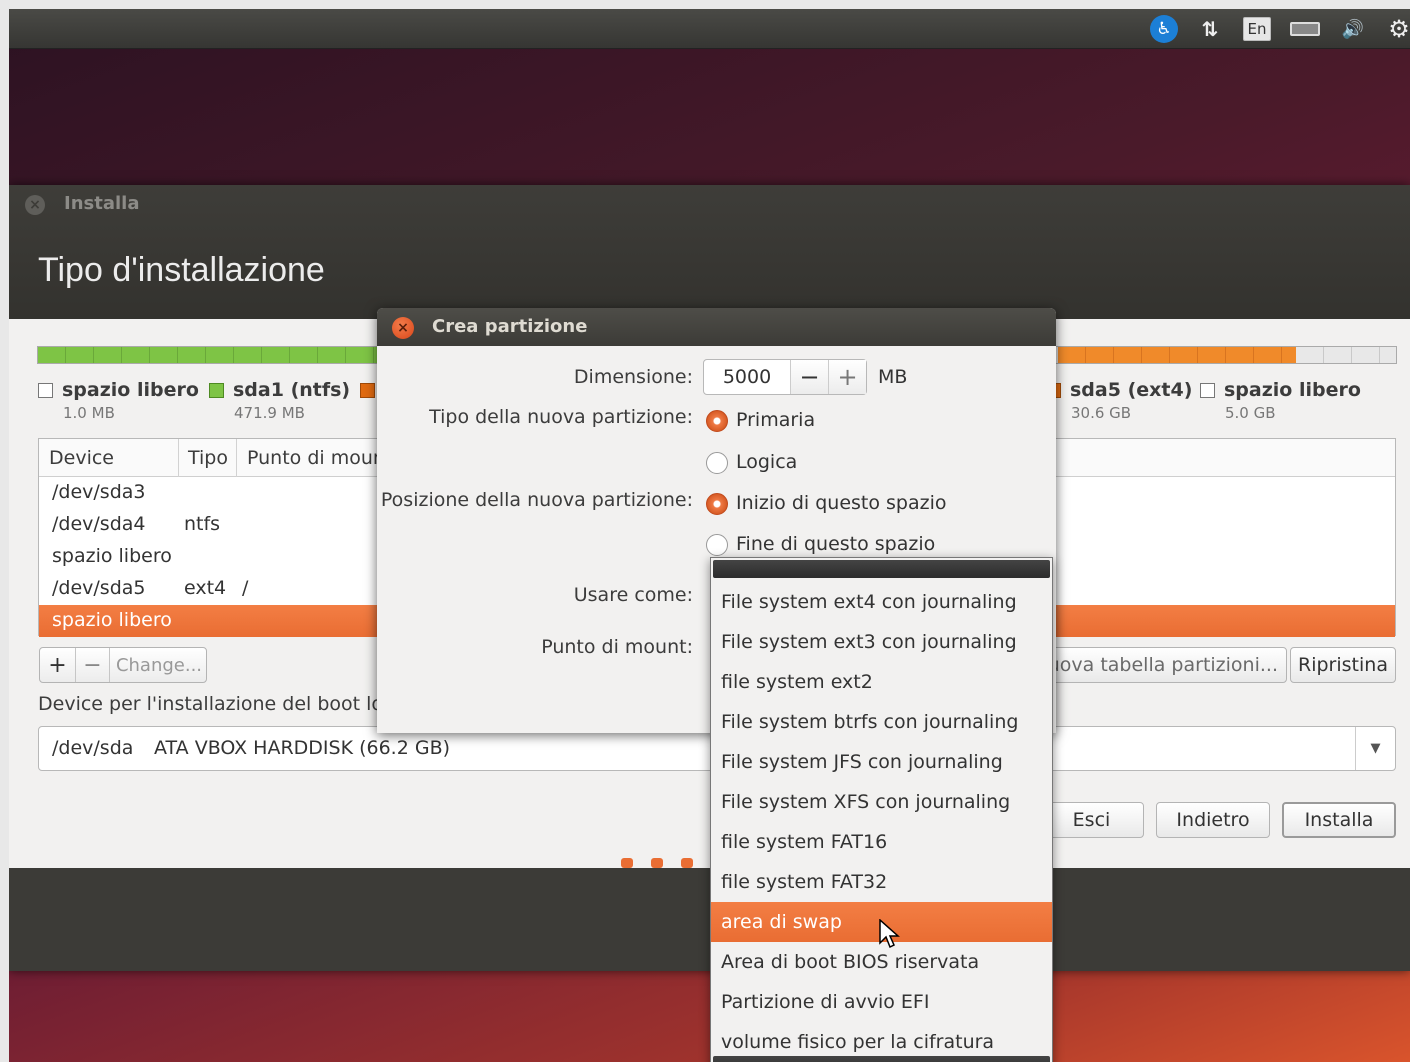 The image size is (1410, 1062). What do you see at coordinates (269, 413) in the screenshot?
I see `legend-size: 471.9 MB` at bounding box center [269, 413].